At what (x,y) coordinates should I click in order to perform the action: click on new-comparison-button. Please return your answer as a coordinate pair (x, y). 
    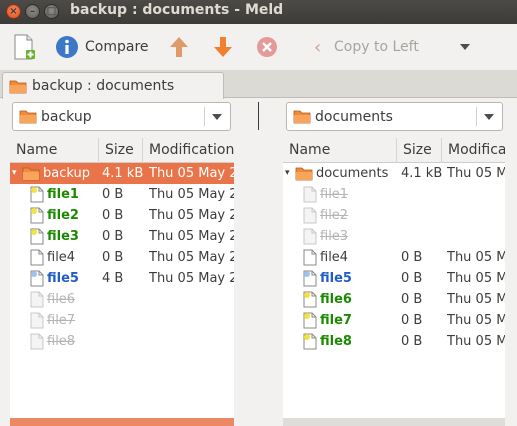
    Looking at the image, I should click on (24, 47).